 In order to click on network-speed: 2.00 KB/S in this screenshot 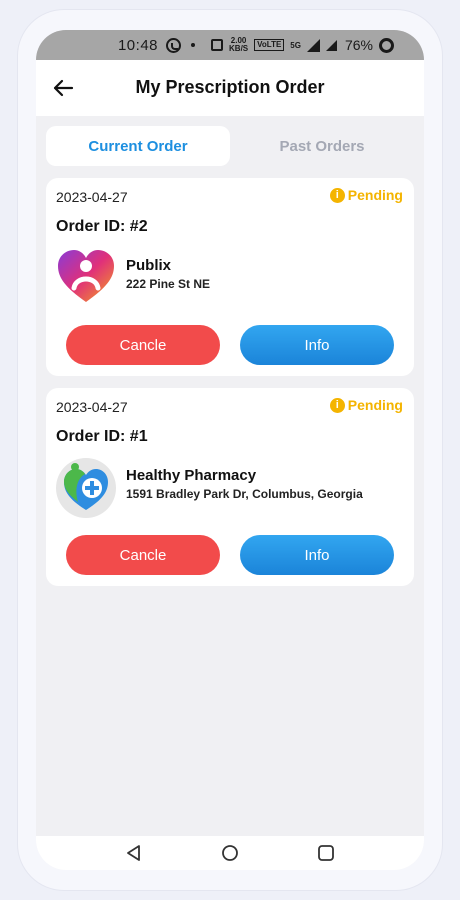, I will do `click(238, 45)`.